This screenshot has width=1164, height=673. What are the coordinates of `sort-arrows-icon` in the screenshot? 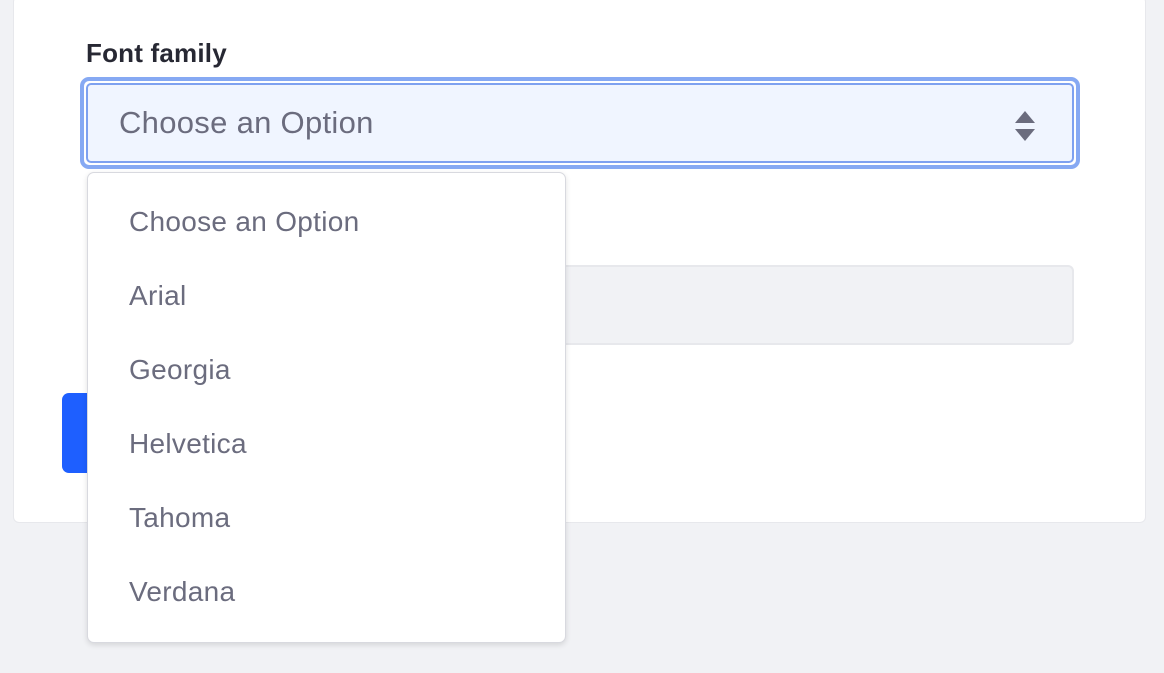 It's located at (1025, 126).